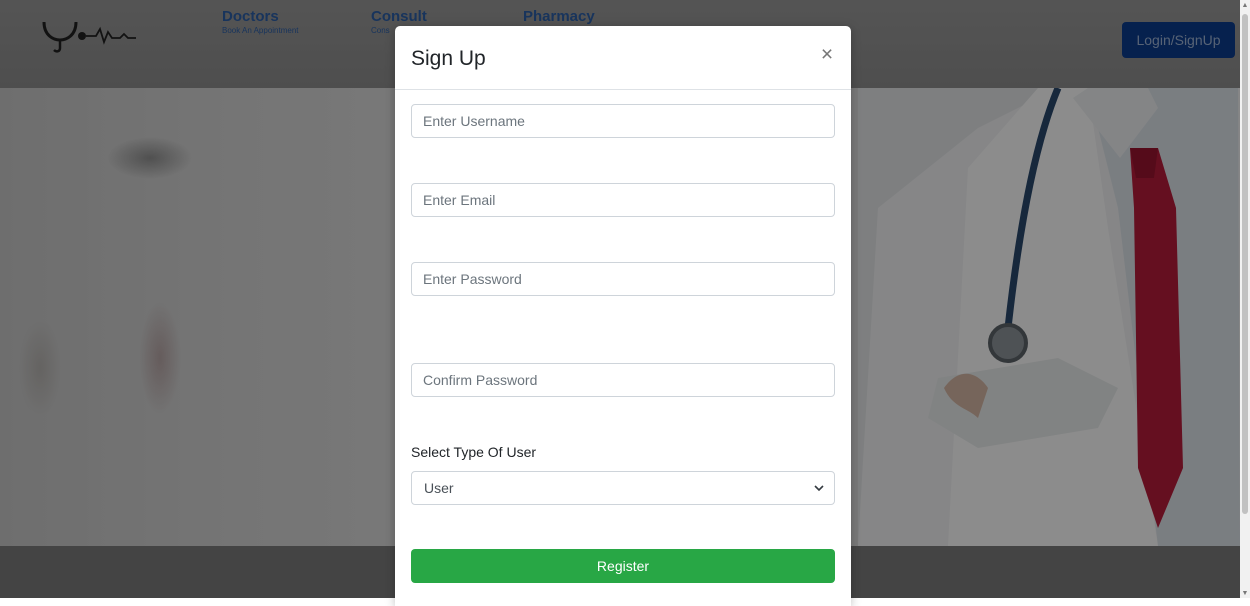 The image size is (1250, 606). I want to click on user-type-selected-value: User, so click(439, 488).